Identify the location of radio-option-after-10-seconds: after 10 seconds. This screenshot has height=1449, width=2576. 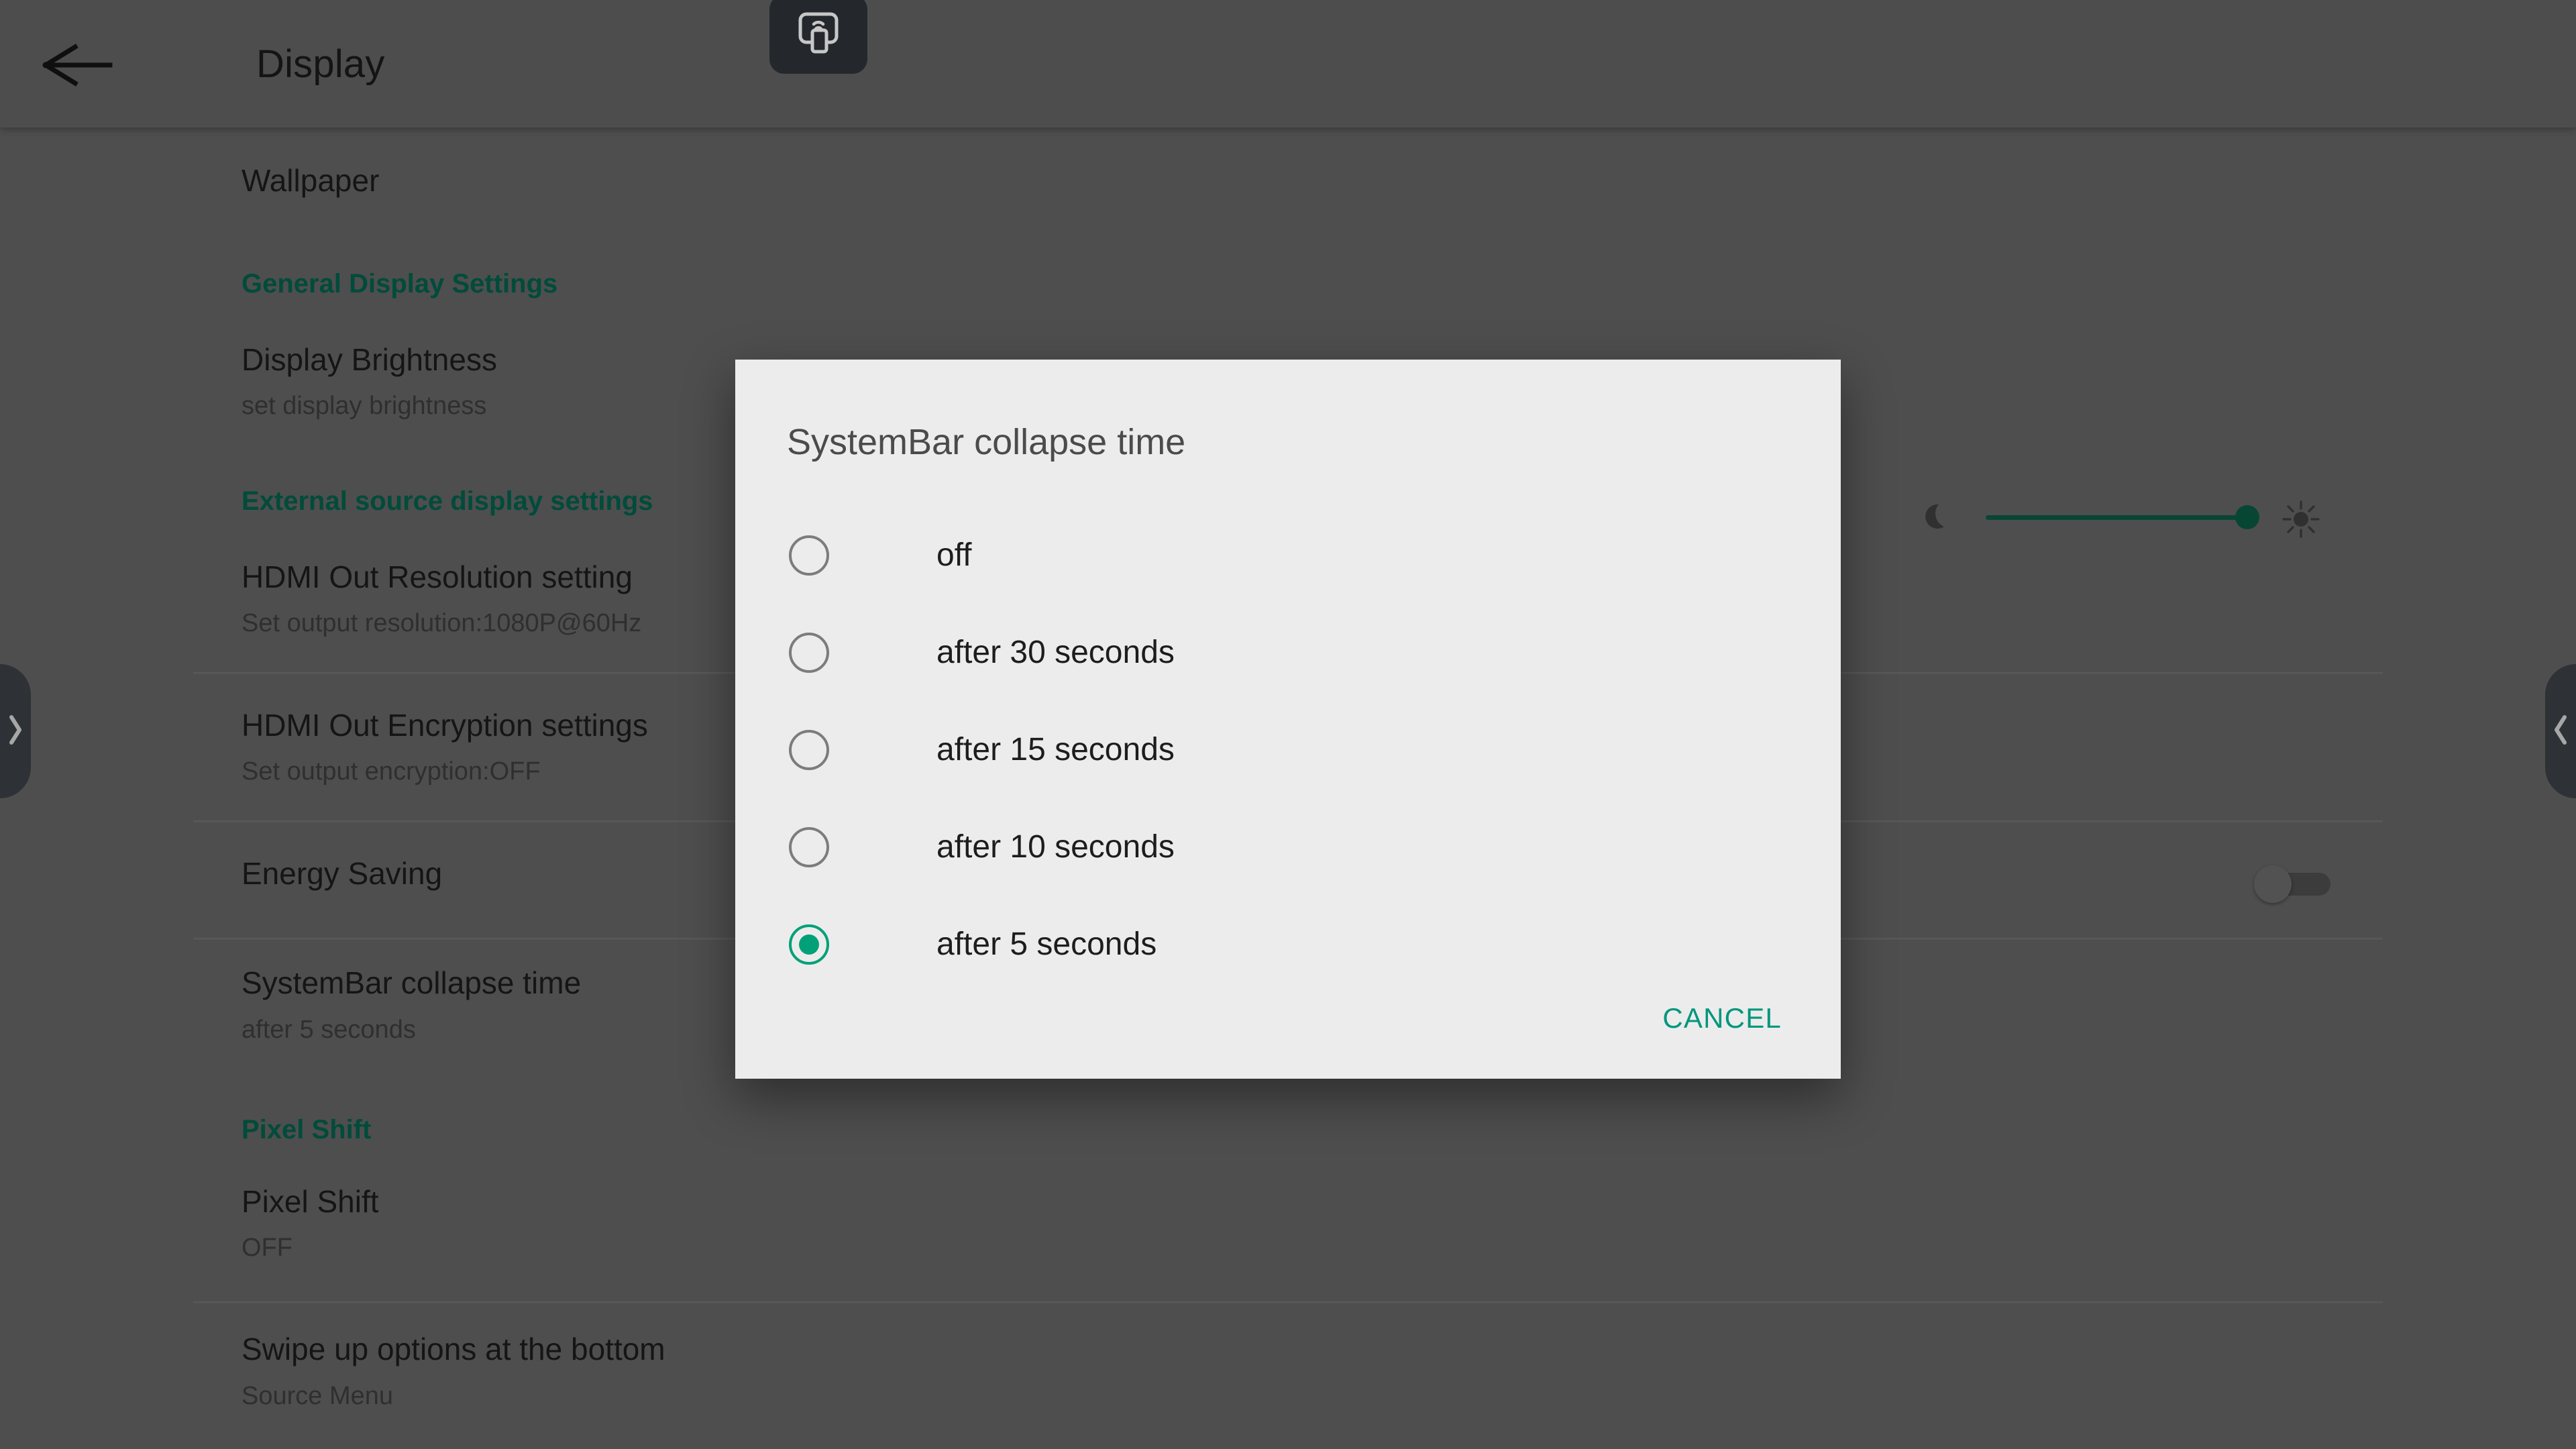
(1288, 855).